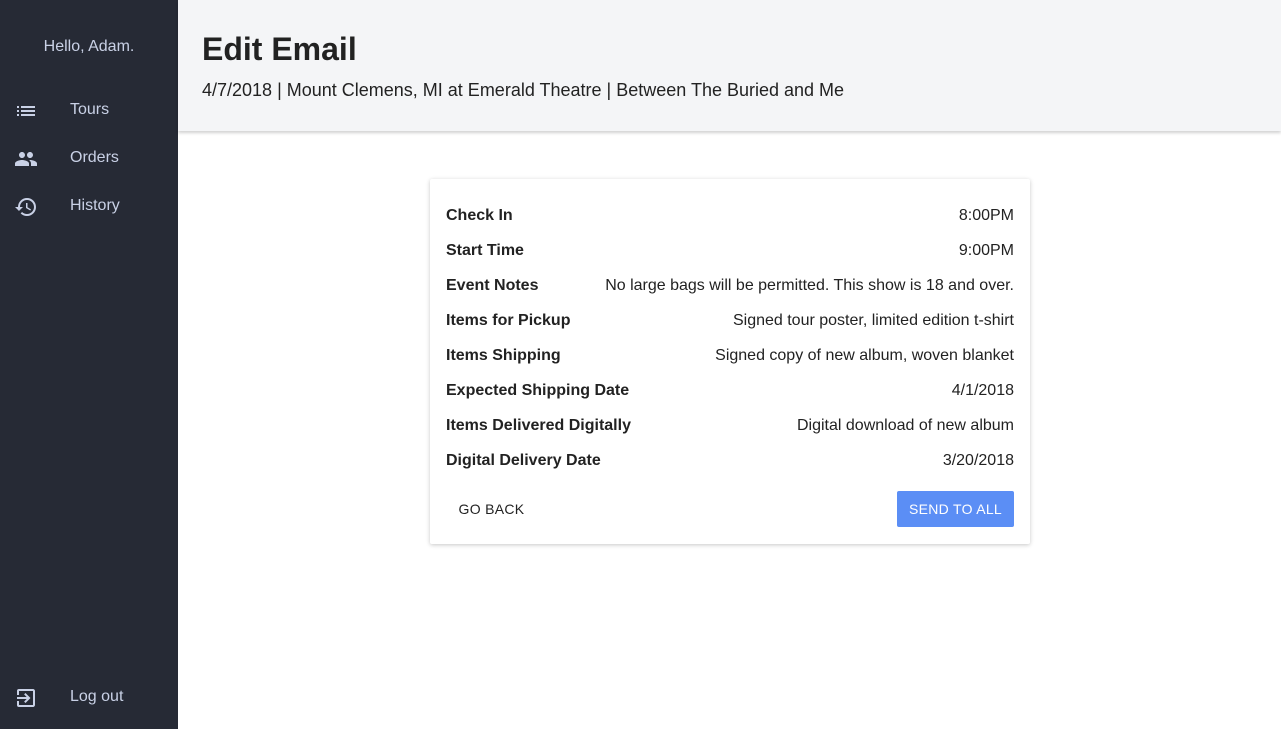 The height and width of the screenshot is (729, 1281). I want to click on logout-button: Log out, so click(89, 698).